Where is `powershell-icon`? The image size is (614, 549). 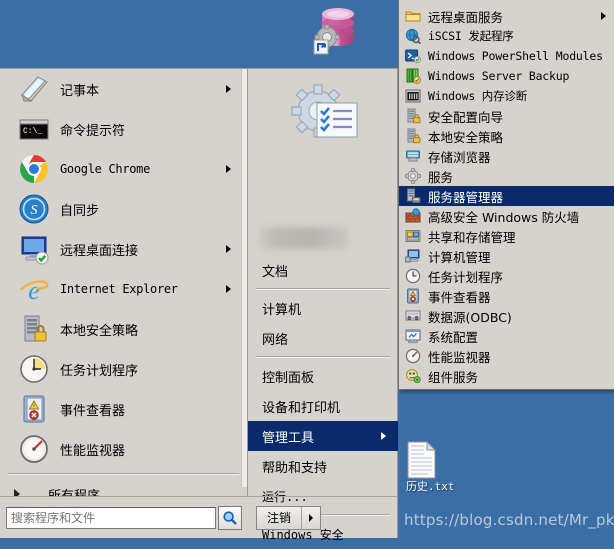
powershell-icon is located at coordinates (413, 56).